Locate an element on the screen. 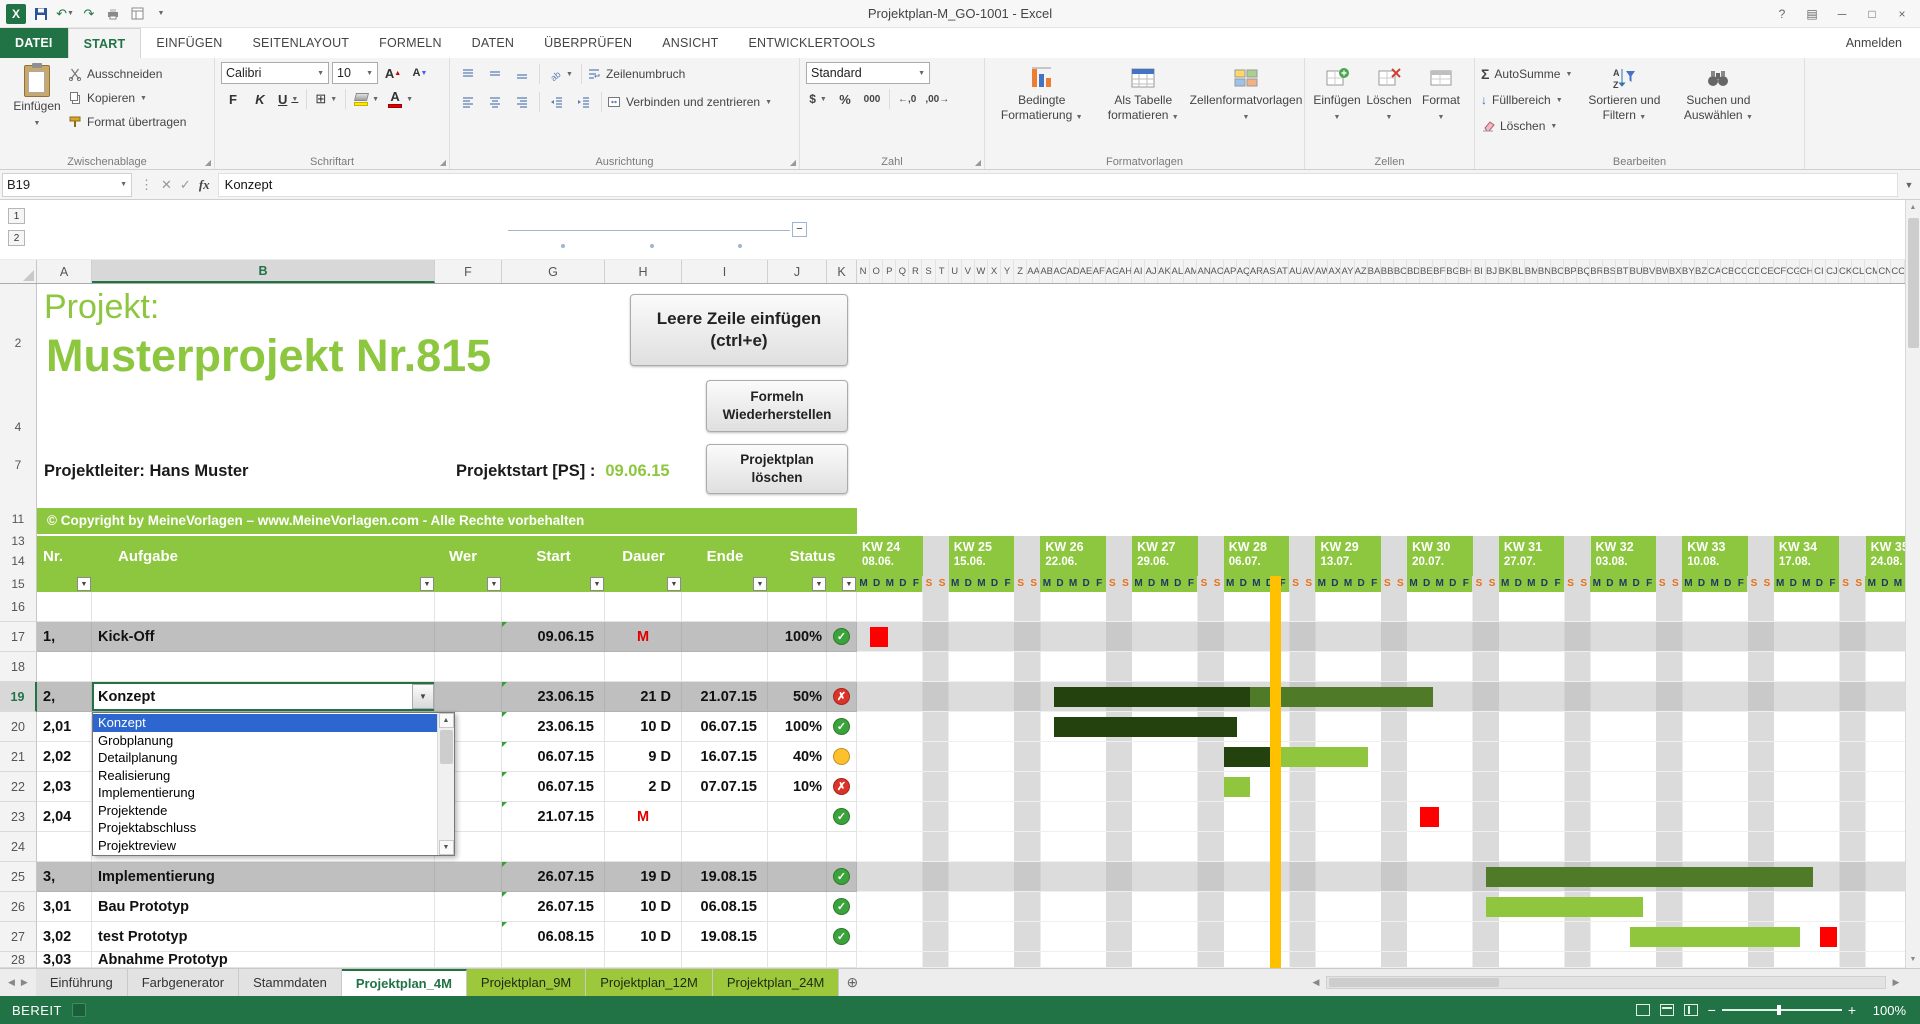 The height and width of the screenshot is (1024, 1920). cell-H19: 21 D is located at coordinates (643, 697).